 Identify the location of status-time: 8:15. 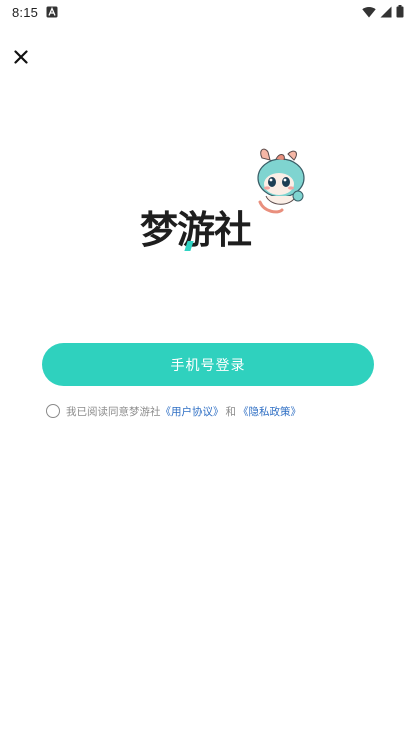
(25, 12).